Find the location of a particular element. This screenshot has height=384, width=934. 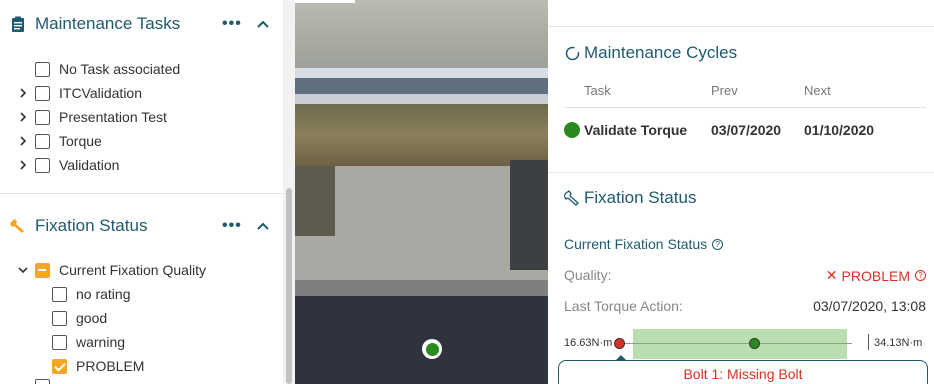

maintenance-tasks-title: Maintenance Tasks is located at coordinates (108, 23).